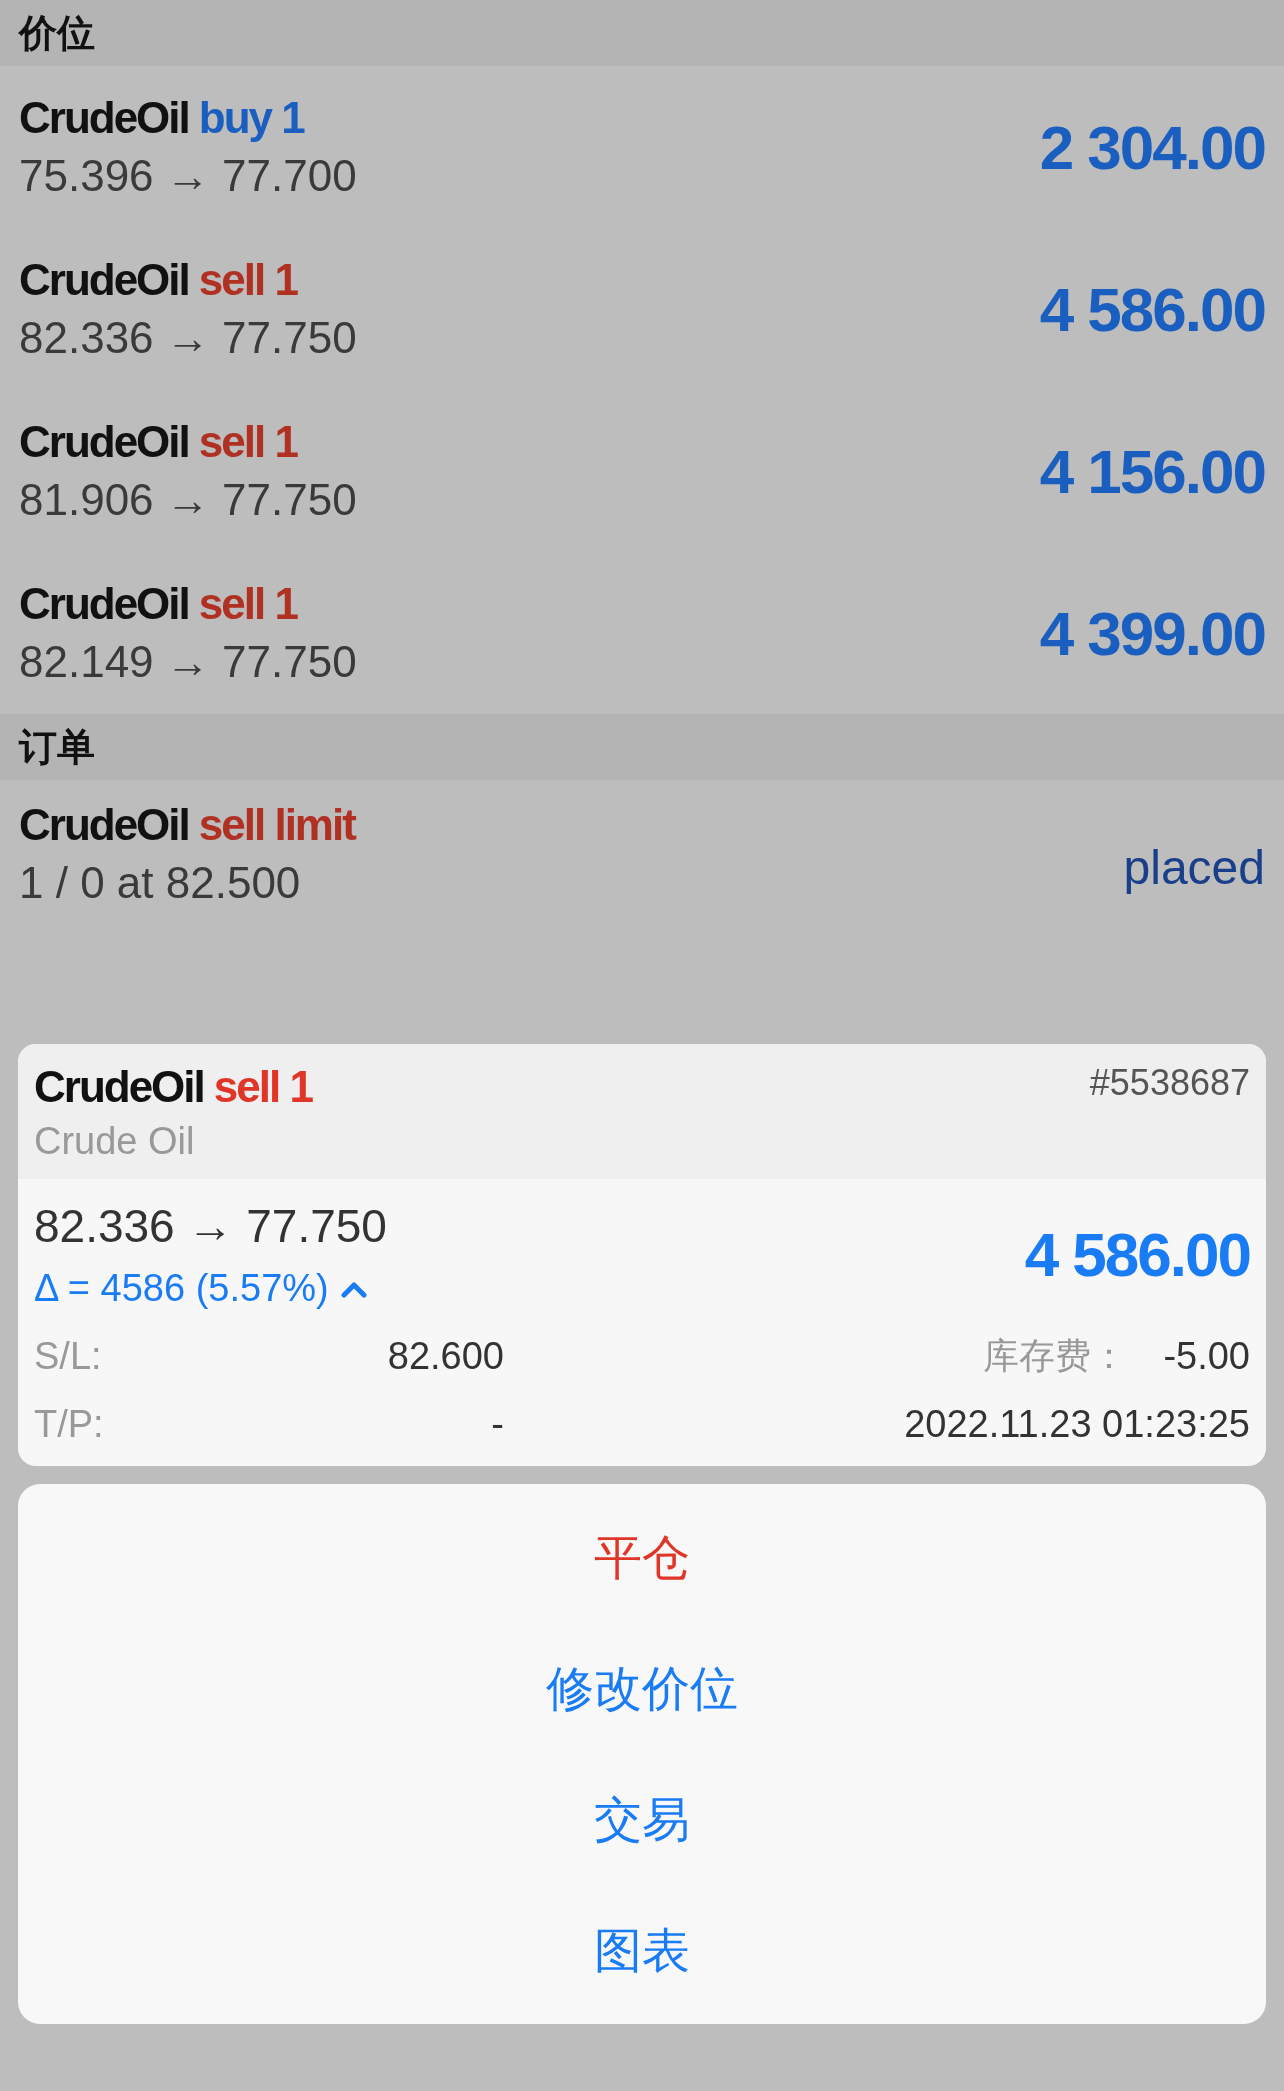  I want to click on position-prices: 75.396 → 77.700, so click(188, 176).